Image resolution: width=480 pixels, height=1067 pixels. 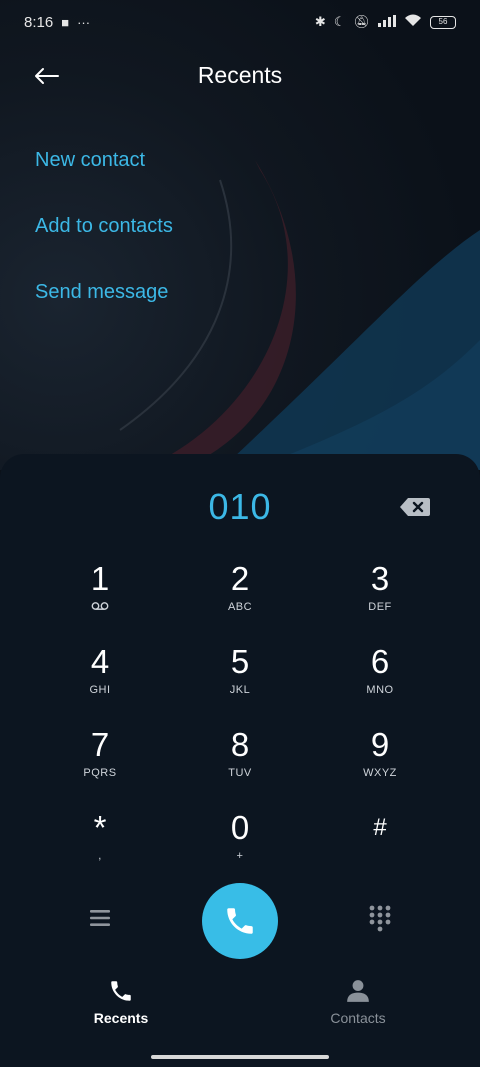 I want to click on home-indicator, so click(x=240, y=1057).